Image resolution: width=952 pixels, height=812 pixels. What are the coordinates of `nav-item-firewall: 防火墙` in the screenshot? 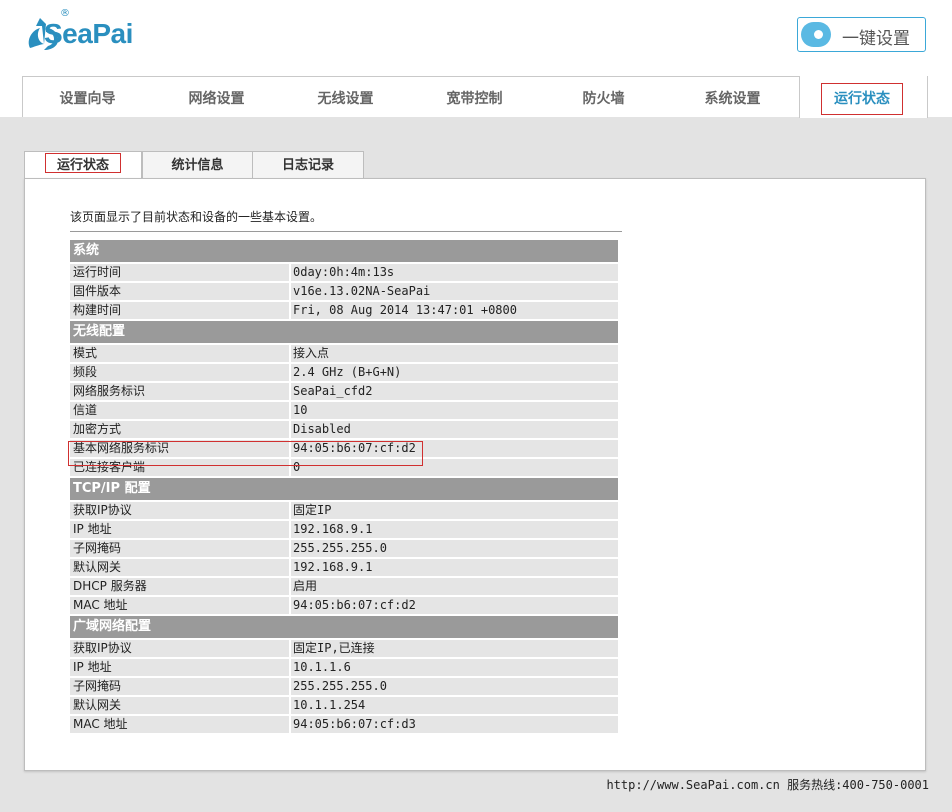 It's located at (603, 97).